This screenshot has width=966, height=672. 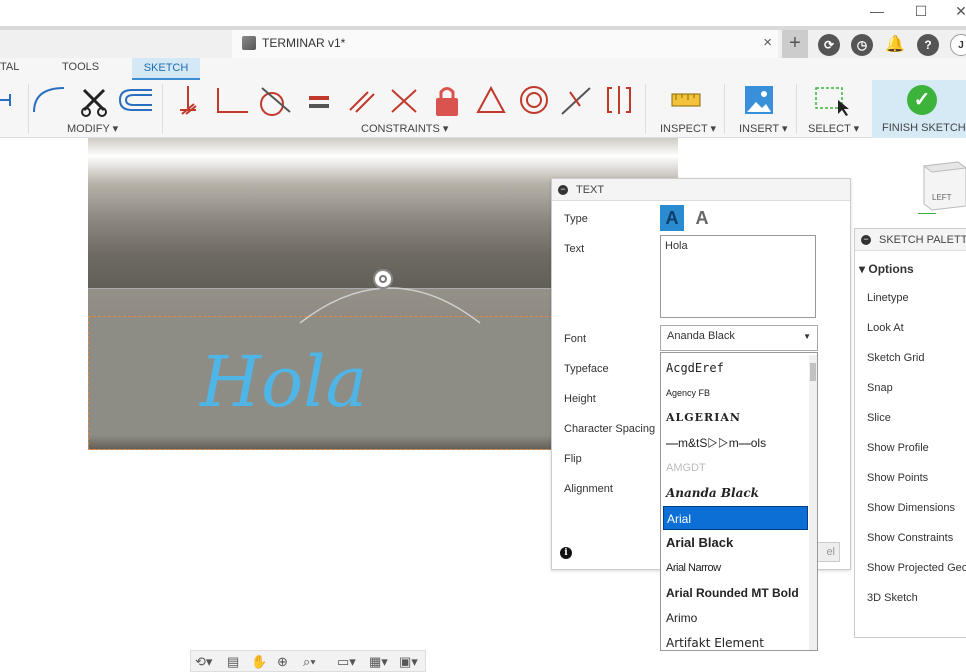 What do you see at coordinates (135, 100) in the screenshot?
I see `offset-icon` at bounding box center [135, 100].